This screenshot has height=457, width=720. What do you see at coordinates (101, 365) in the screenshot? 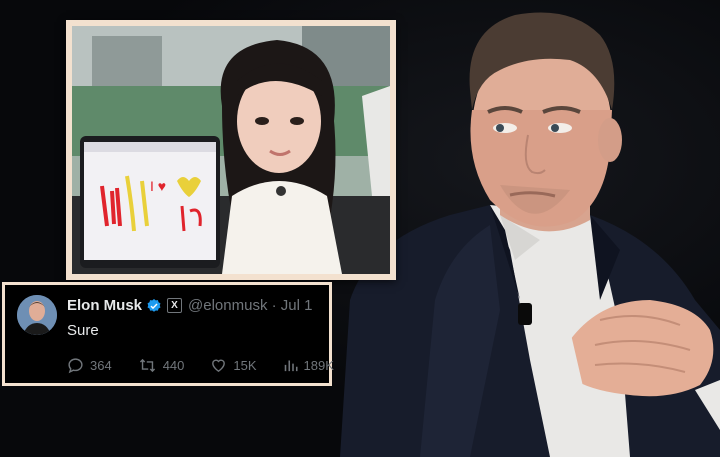
I see `reply-count: 364` at bounding box center [101, 365].